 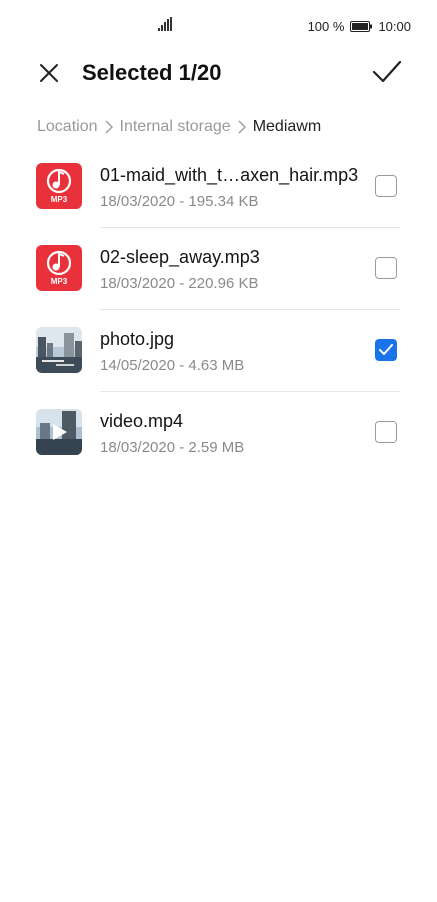 I want to click on file-meta: 14/05/2020 - 4.63 MB, so click(x=172, y=365).